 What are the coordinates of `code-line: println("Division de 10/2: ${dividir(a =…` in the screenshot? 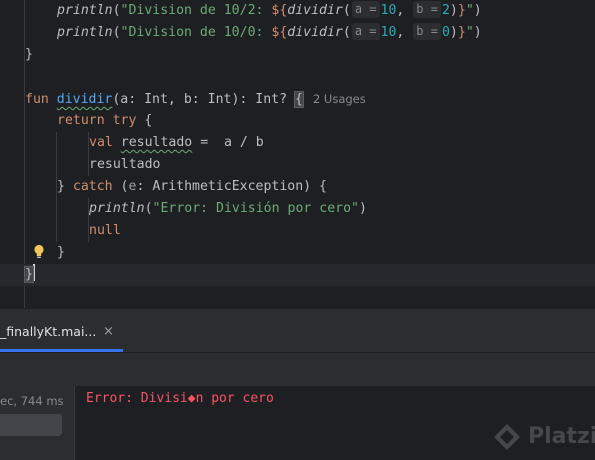 It's located at (297, 11).